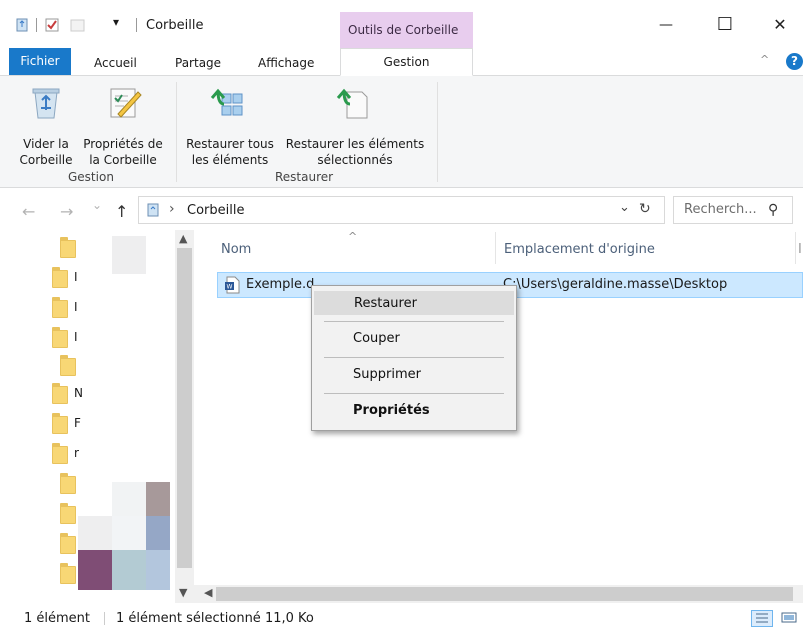 The image size is (803, 629). I want to click on tab-home: Accueil, so click(115, 63).